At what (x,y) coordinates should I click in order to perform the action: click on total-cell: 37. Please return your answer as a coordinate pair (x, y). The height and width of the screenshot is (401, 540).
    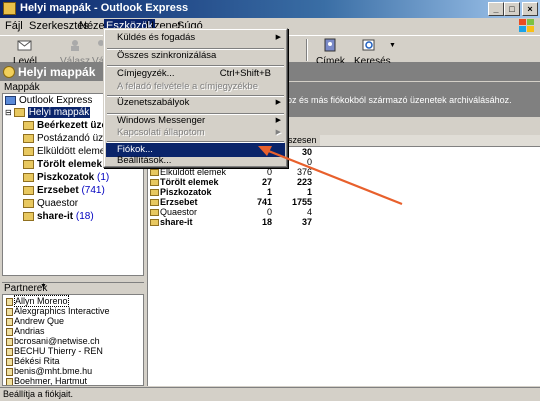
    Looking at the image, I should click on (306, 222).